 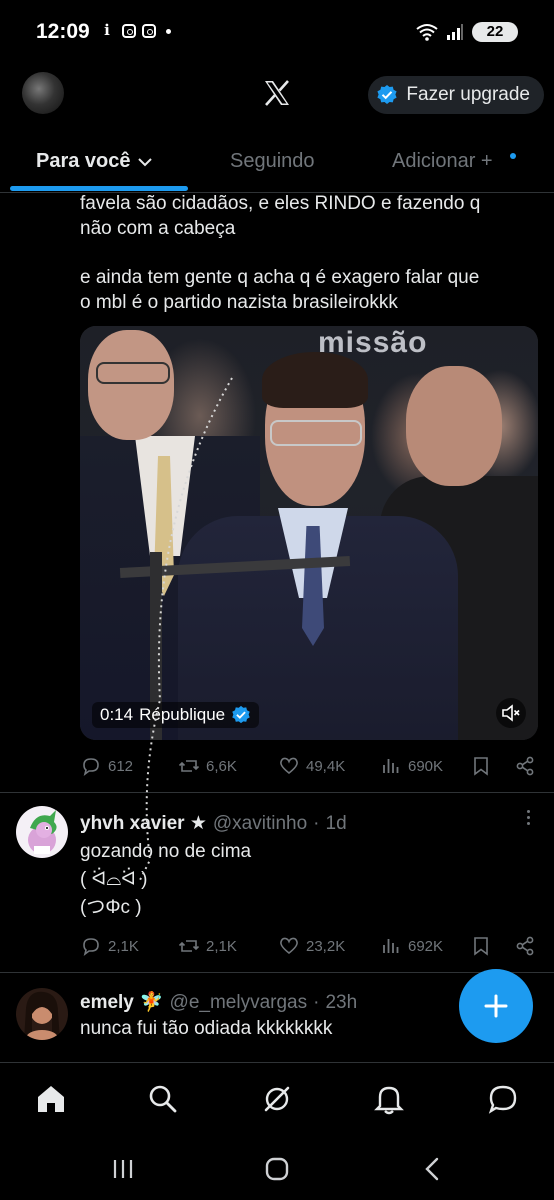 I want to click on repost-count: 2,1K, so click(x=221, y=946).